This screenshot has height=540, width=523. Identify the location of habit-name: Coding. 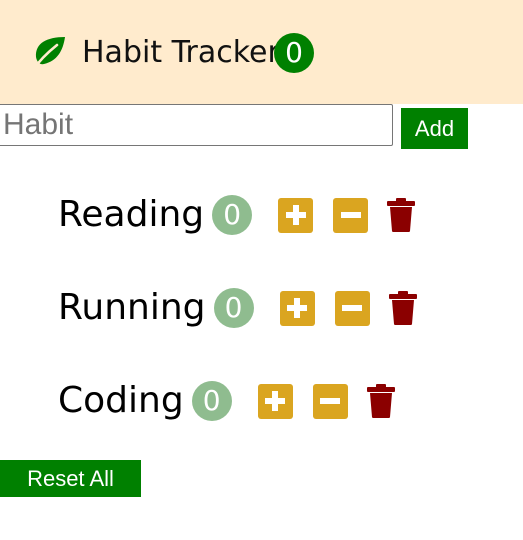
(121, 400).